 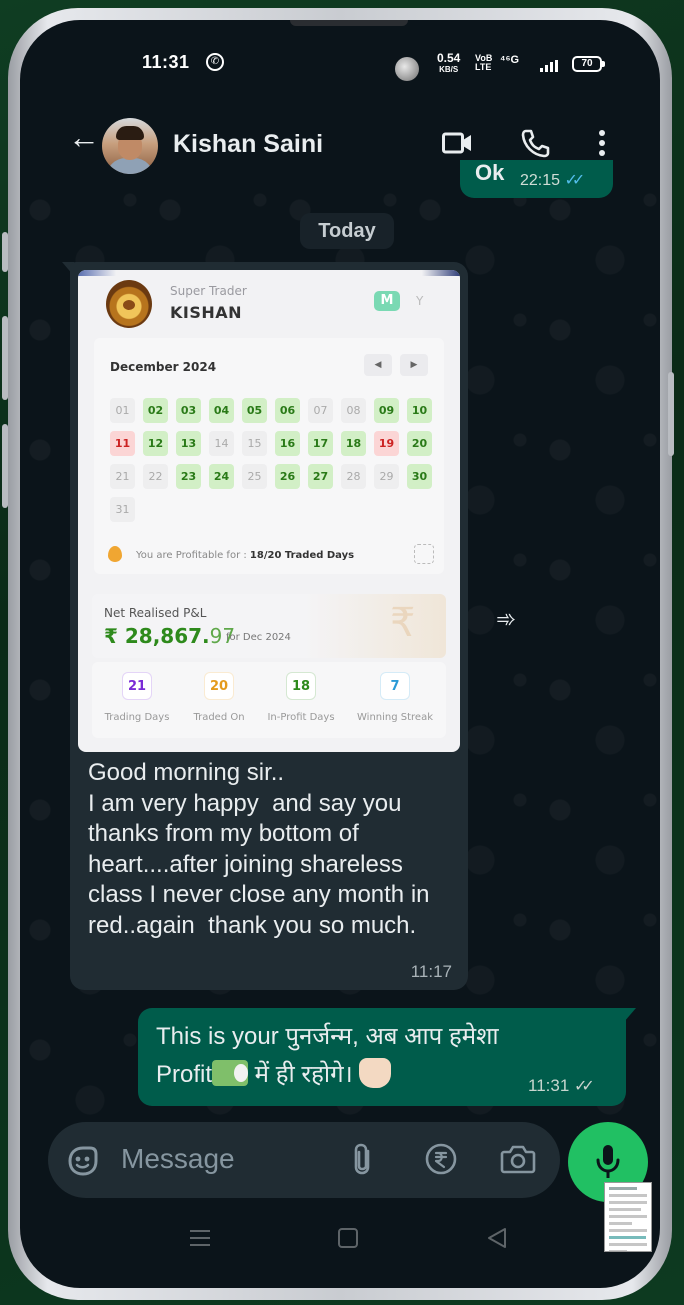 I want to click on calendar-day: 31, so click(x=122, y=509).